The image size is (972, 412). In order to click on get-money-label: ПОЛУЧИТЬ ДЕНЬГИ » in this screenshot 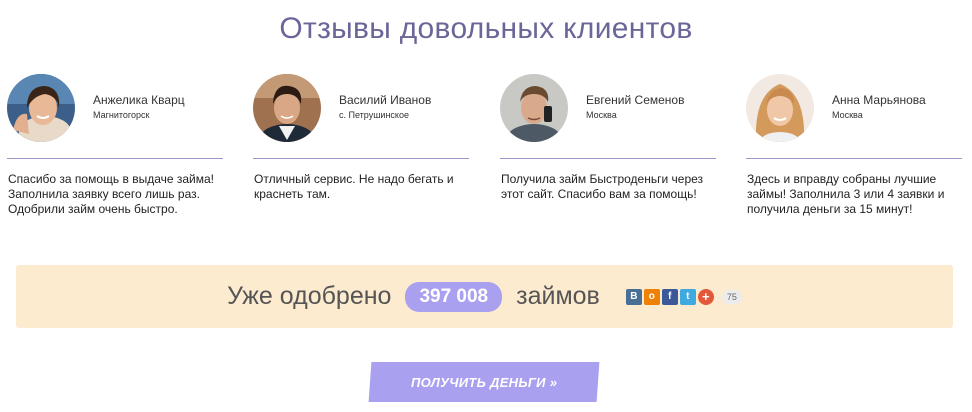, I will do `click(484, 382)`.